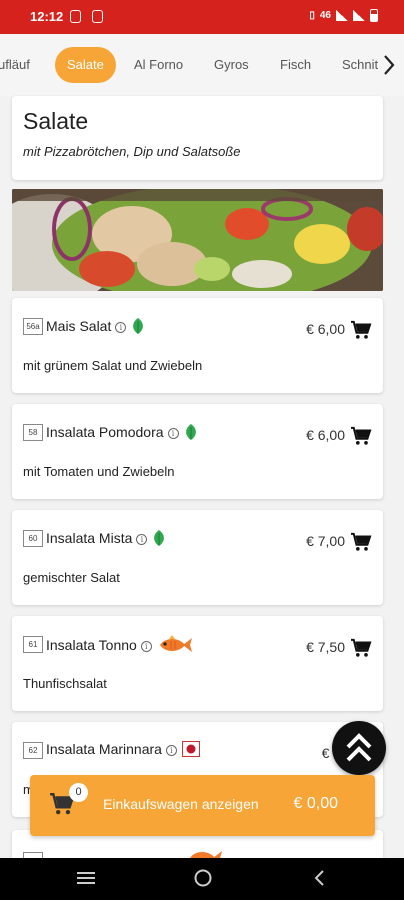  What do you see at coordinates (197, 240) in the screenshot?
I see `category-banner-image` at bounding box center [197, 240].